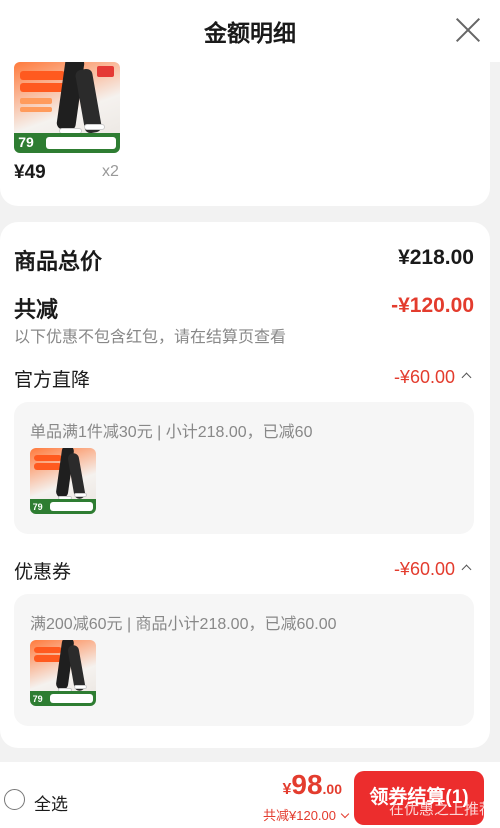 This screenshot has height=828, width=500. Describe the element at coordinates (306, 814) in the screenshot. I see `saved-amount-toggle: 共减¥120.00` at that location.